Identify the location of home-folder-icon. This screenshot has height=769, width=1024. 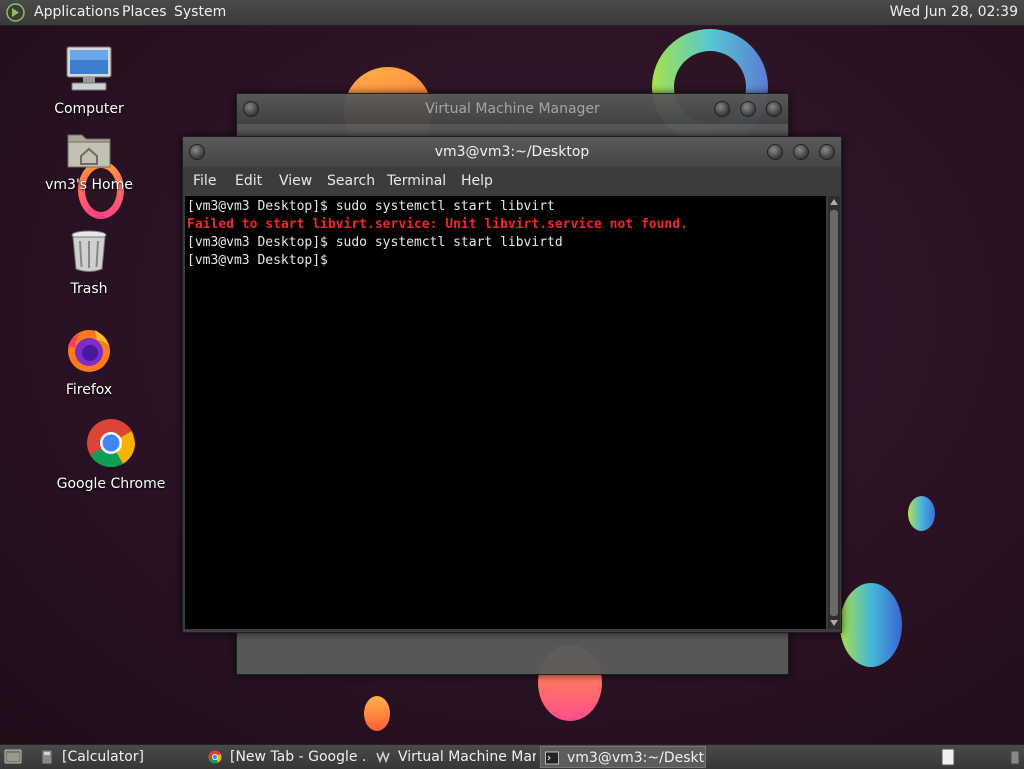
(89, 151).